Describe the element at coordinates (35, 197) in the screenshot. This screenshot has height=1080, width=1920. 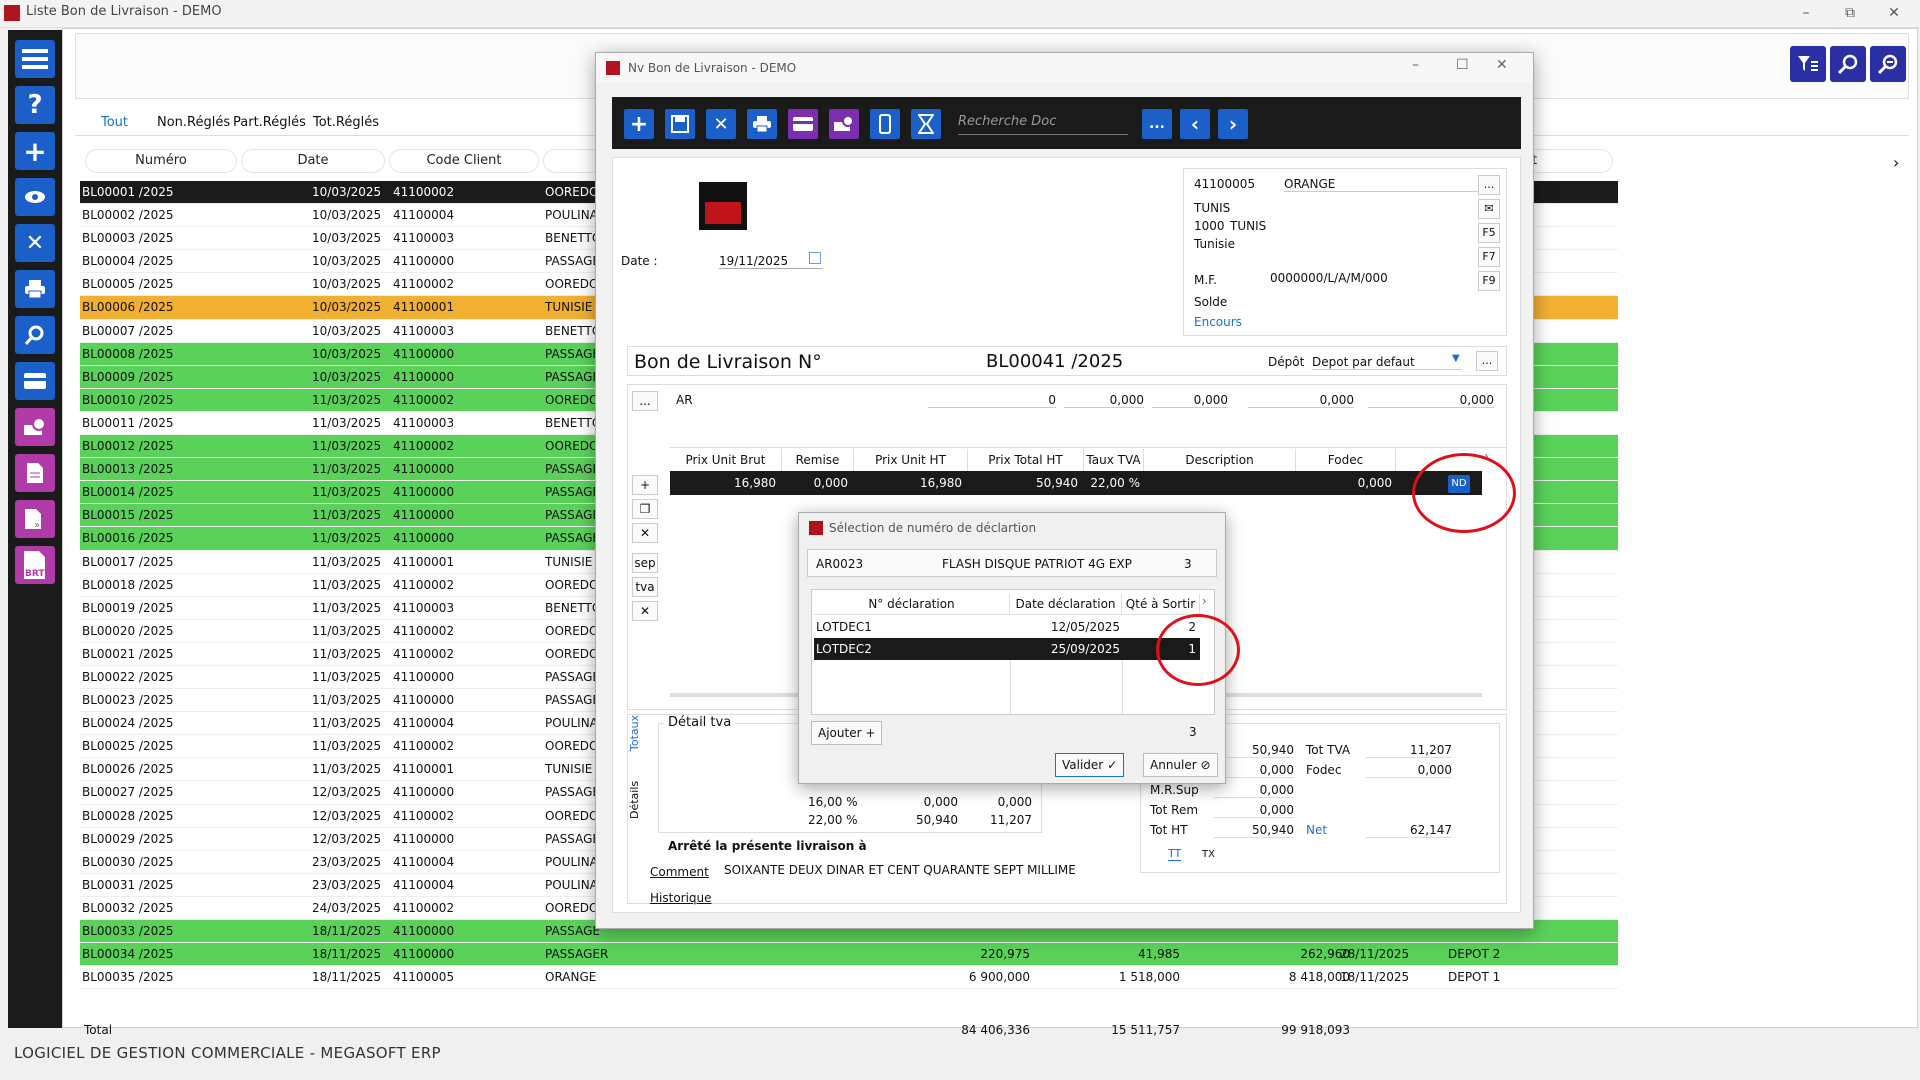
I see `view-button` at that location.